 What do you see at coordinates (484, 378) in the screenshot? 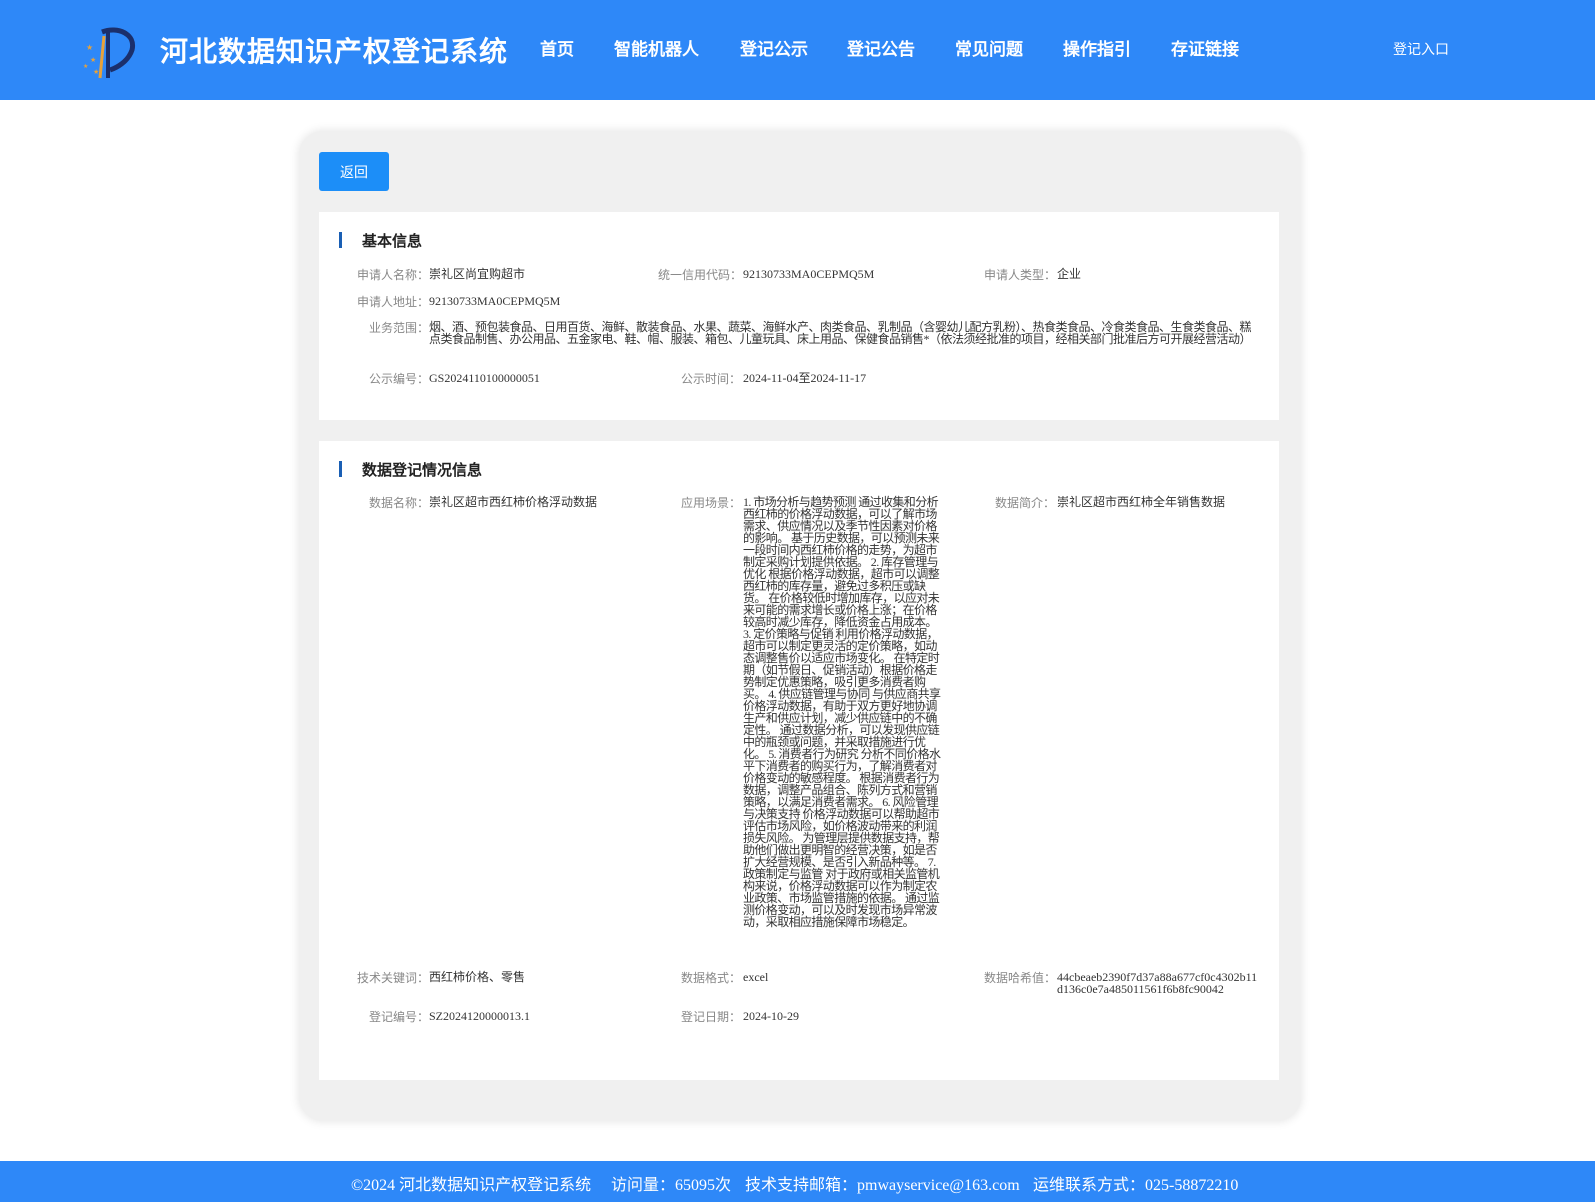
I see `notice-no-value: GS2024110100000051` at bounding box center [484, 378].